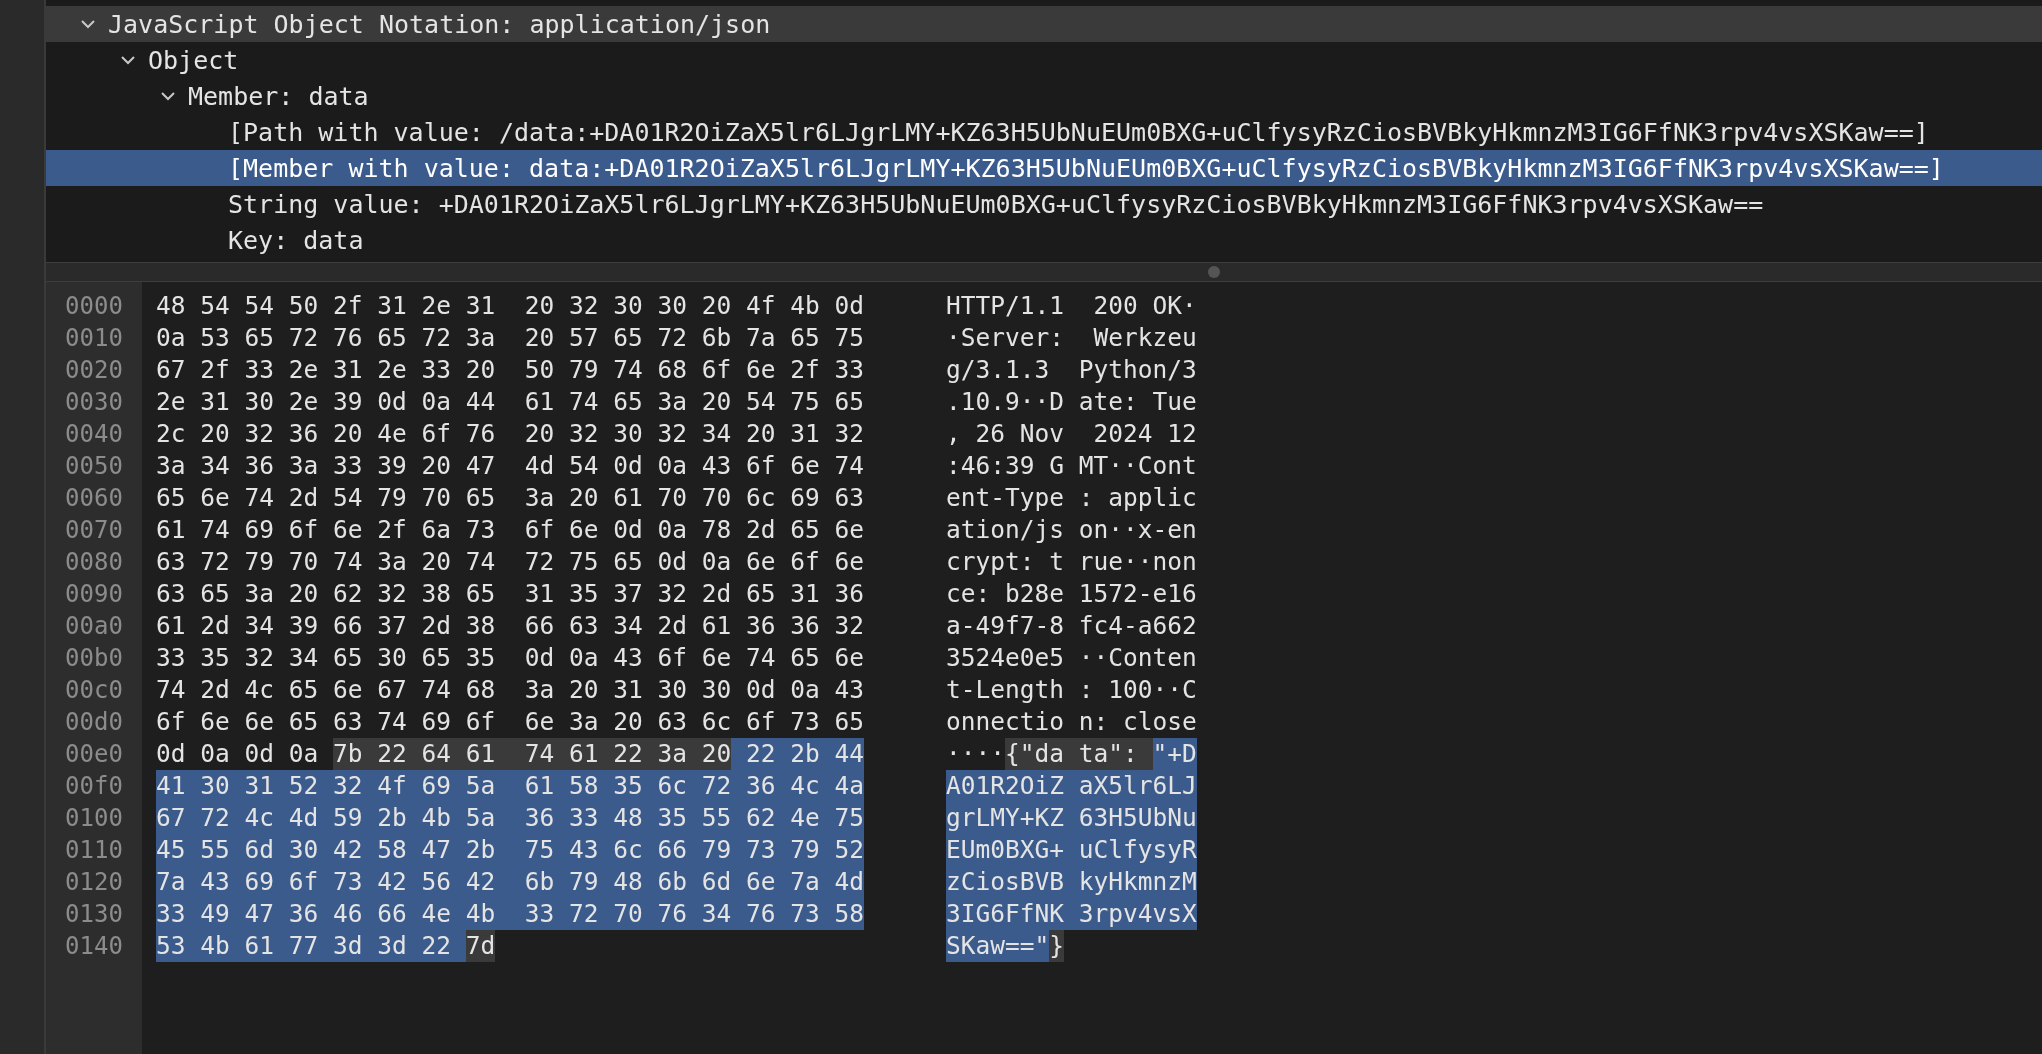  What do you see at coordinates (1071, 818) in the screenshot?
I see `ascii-bytes: grLMY+KZ 63H5UbNu` at bounding box center [1071, 818].